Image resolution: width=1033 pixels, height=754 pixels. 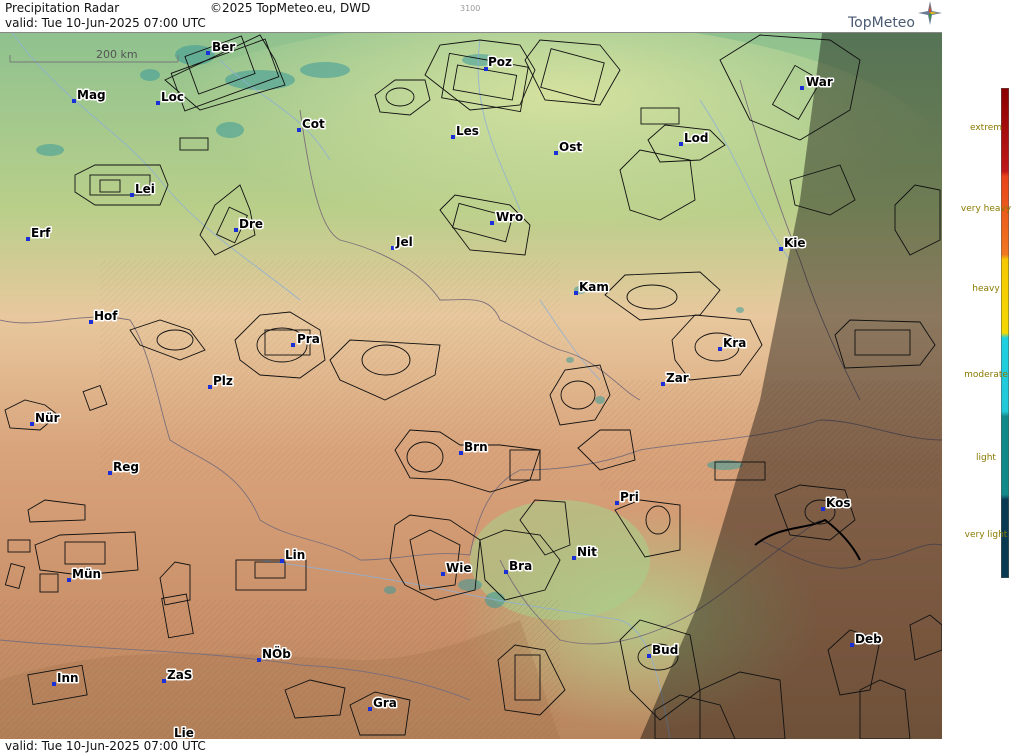 I want to click on legend-moderate: moderate, so click(x=986, y=375).